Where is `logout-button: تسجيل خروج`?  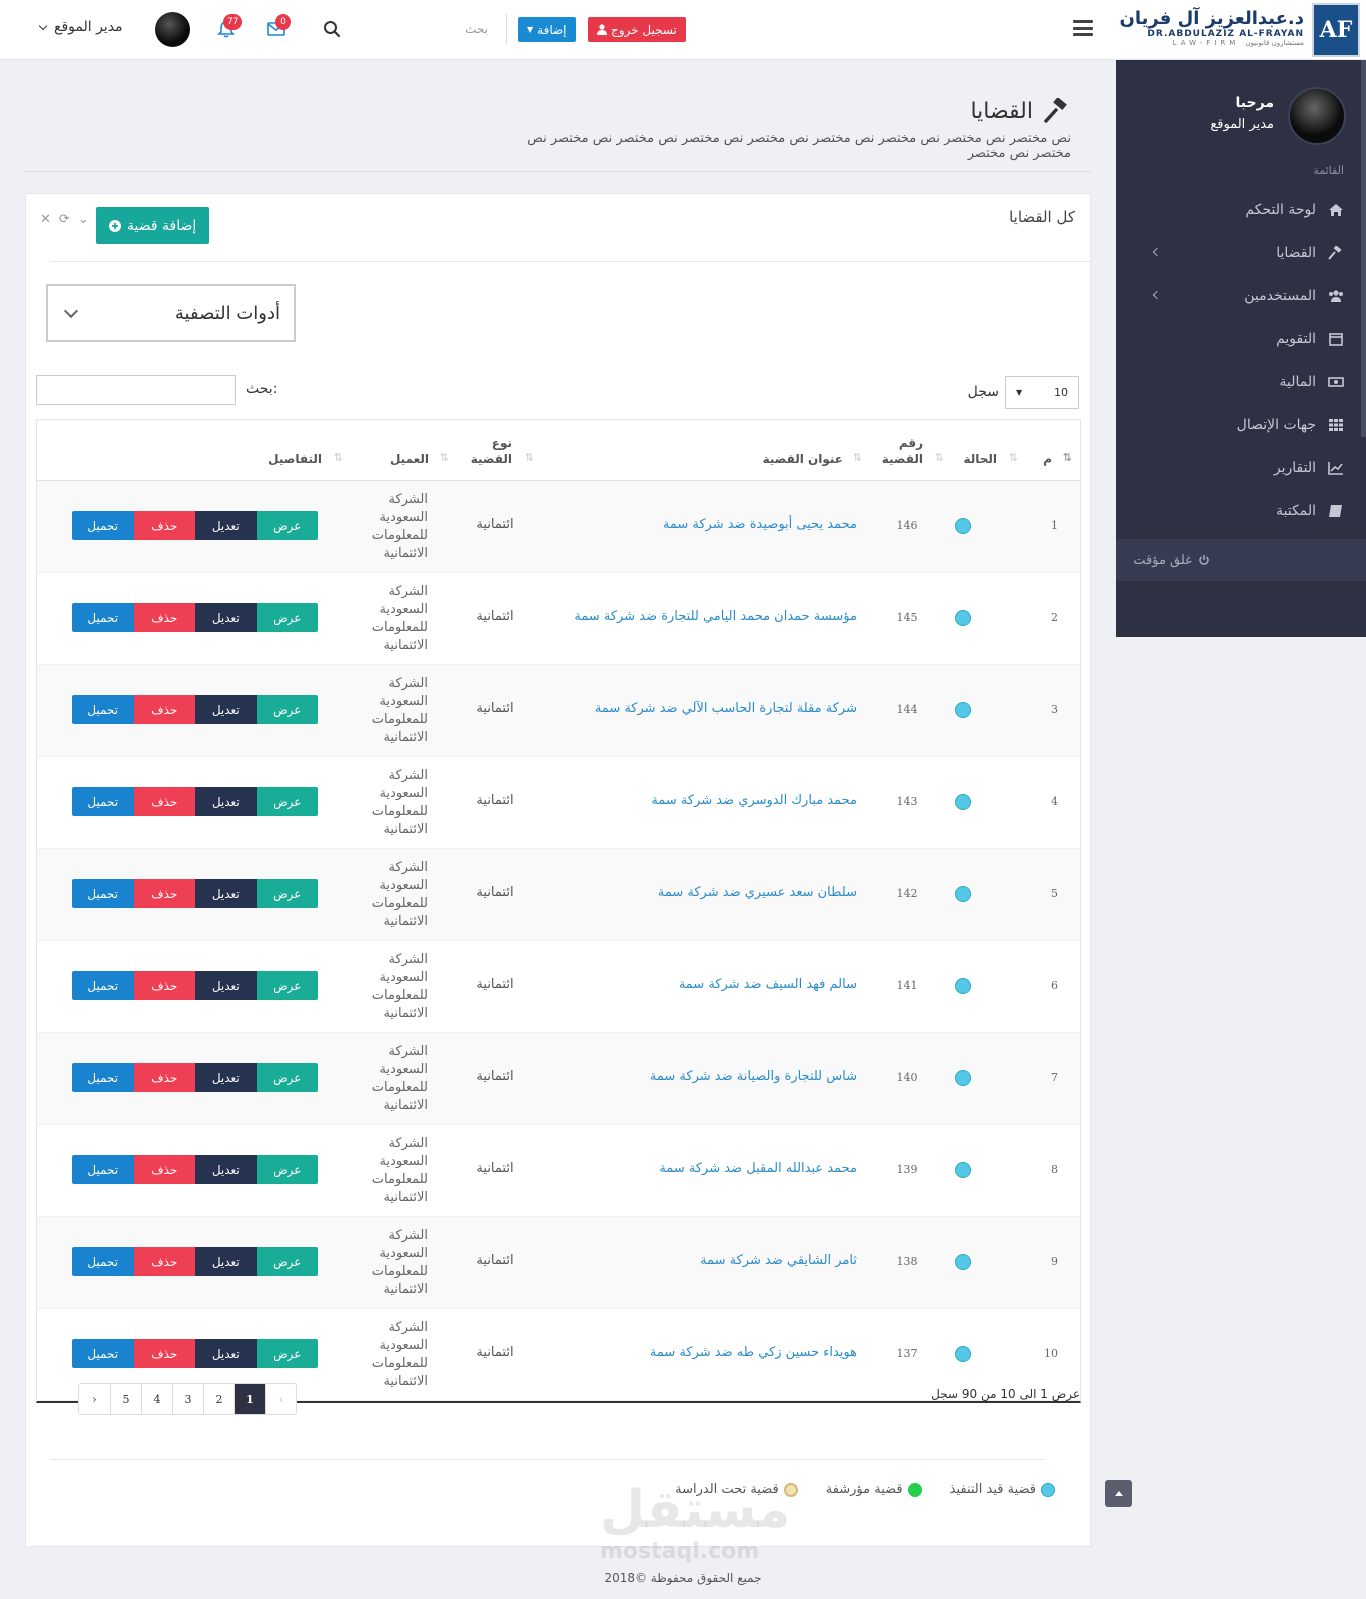
logout-button: تسجيل خروج is located at coordinates (637, 29).